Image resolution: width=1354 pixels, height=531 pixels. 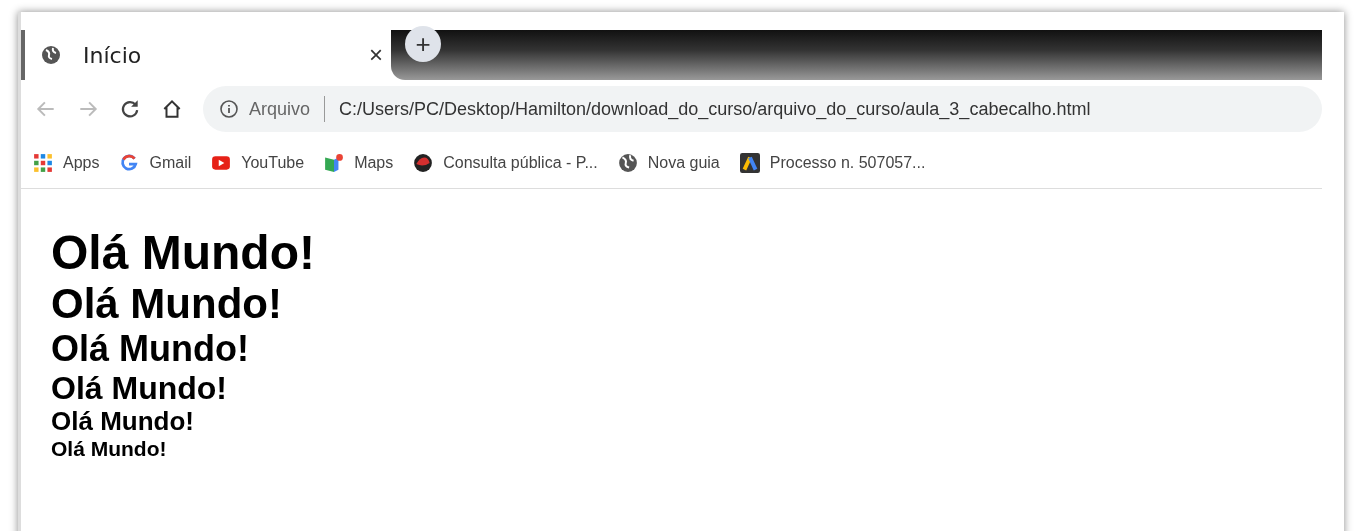 I want to click on bookmark-item: Maps, so click(x=359, y=163).